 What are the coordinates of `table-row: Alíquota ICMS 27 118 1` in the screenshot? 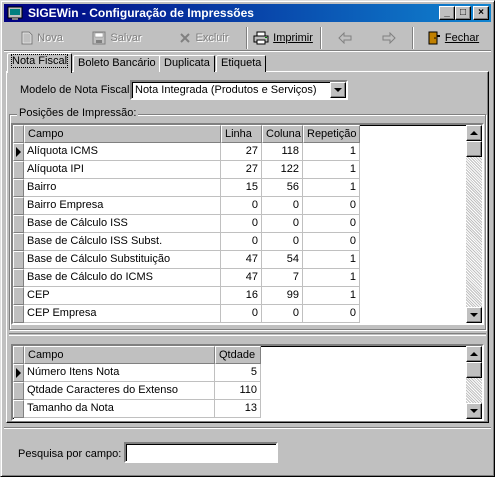 It's located at (240, 152).